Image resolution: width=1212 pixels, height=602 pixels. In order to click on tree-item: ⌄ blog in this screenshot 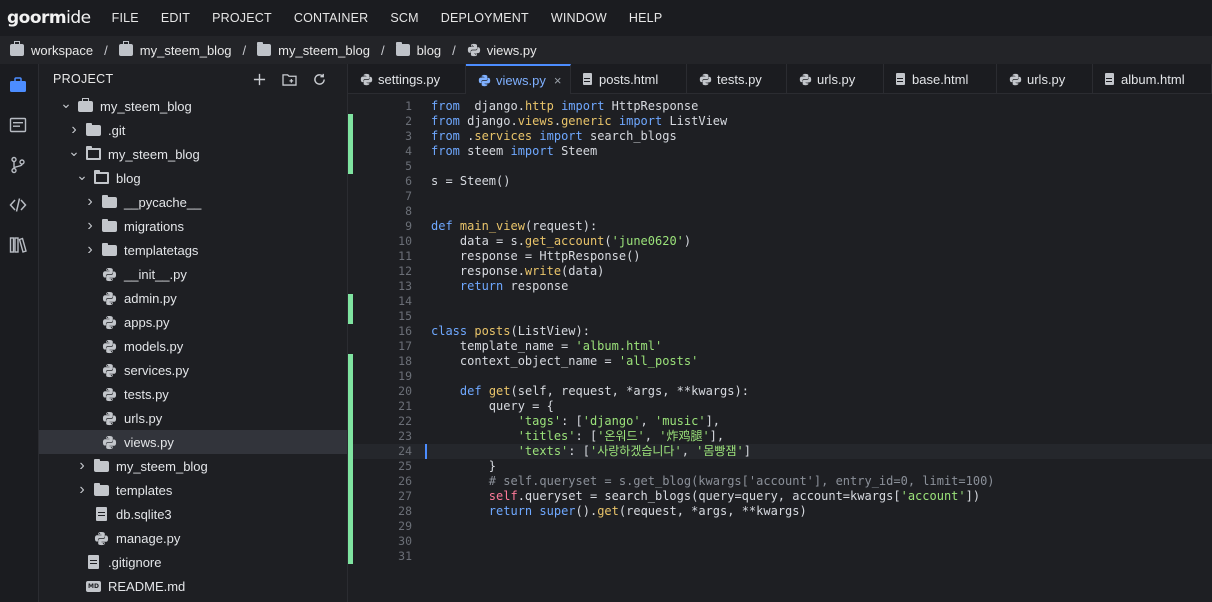, I will do `click(193, 178)`.